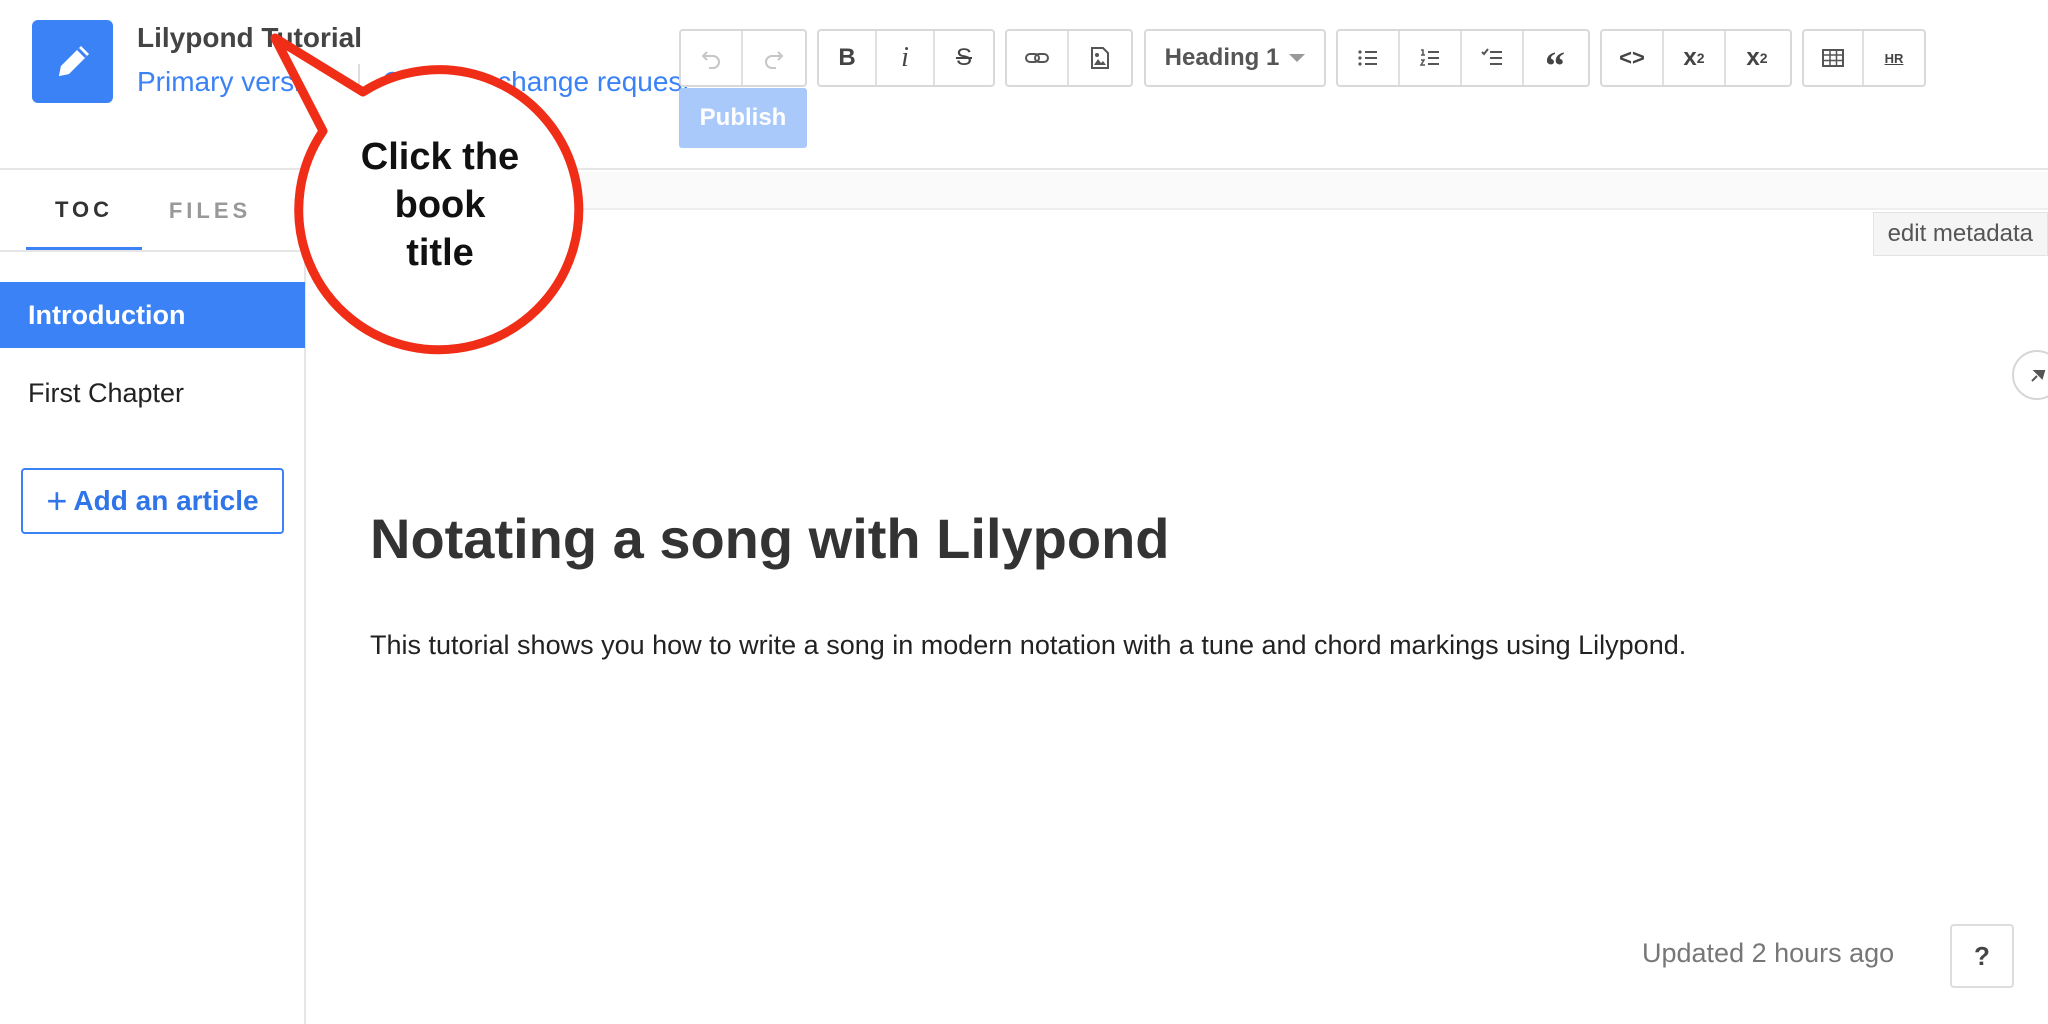 The width and height of the screenshot is (2048, 1024). I want to click on plus-icon: +, so click(57, 500).